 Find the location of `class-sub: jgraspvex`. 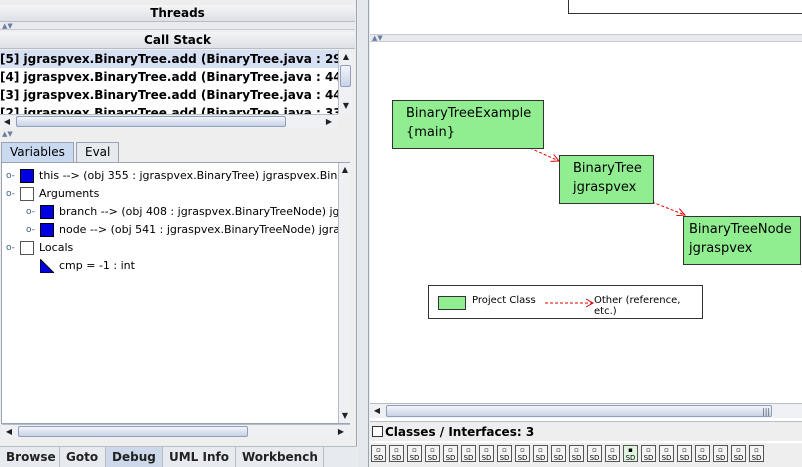

class-sub: jgraspvex is located at coordinates (605, 187).